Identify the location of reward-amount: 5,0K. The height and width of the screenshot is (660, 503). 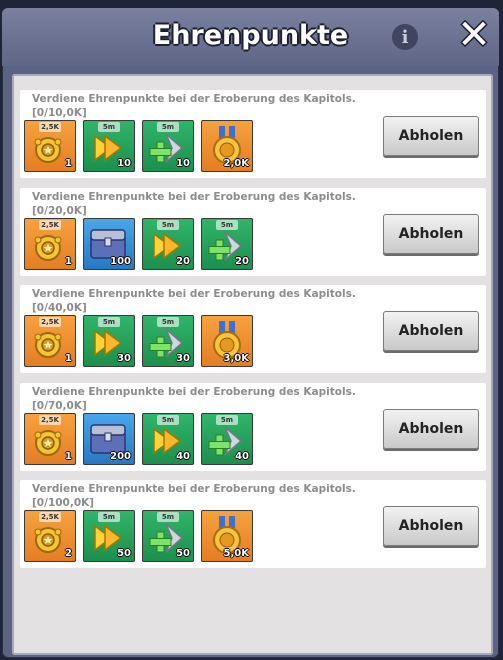
(236, 553).